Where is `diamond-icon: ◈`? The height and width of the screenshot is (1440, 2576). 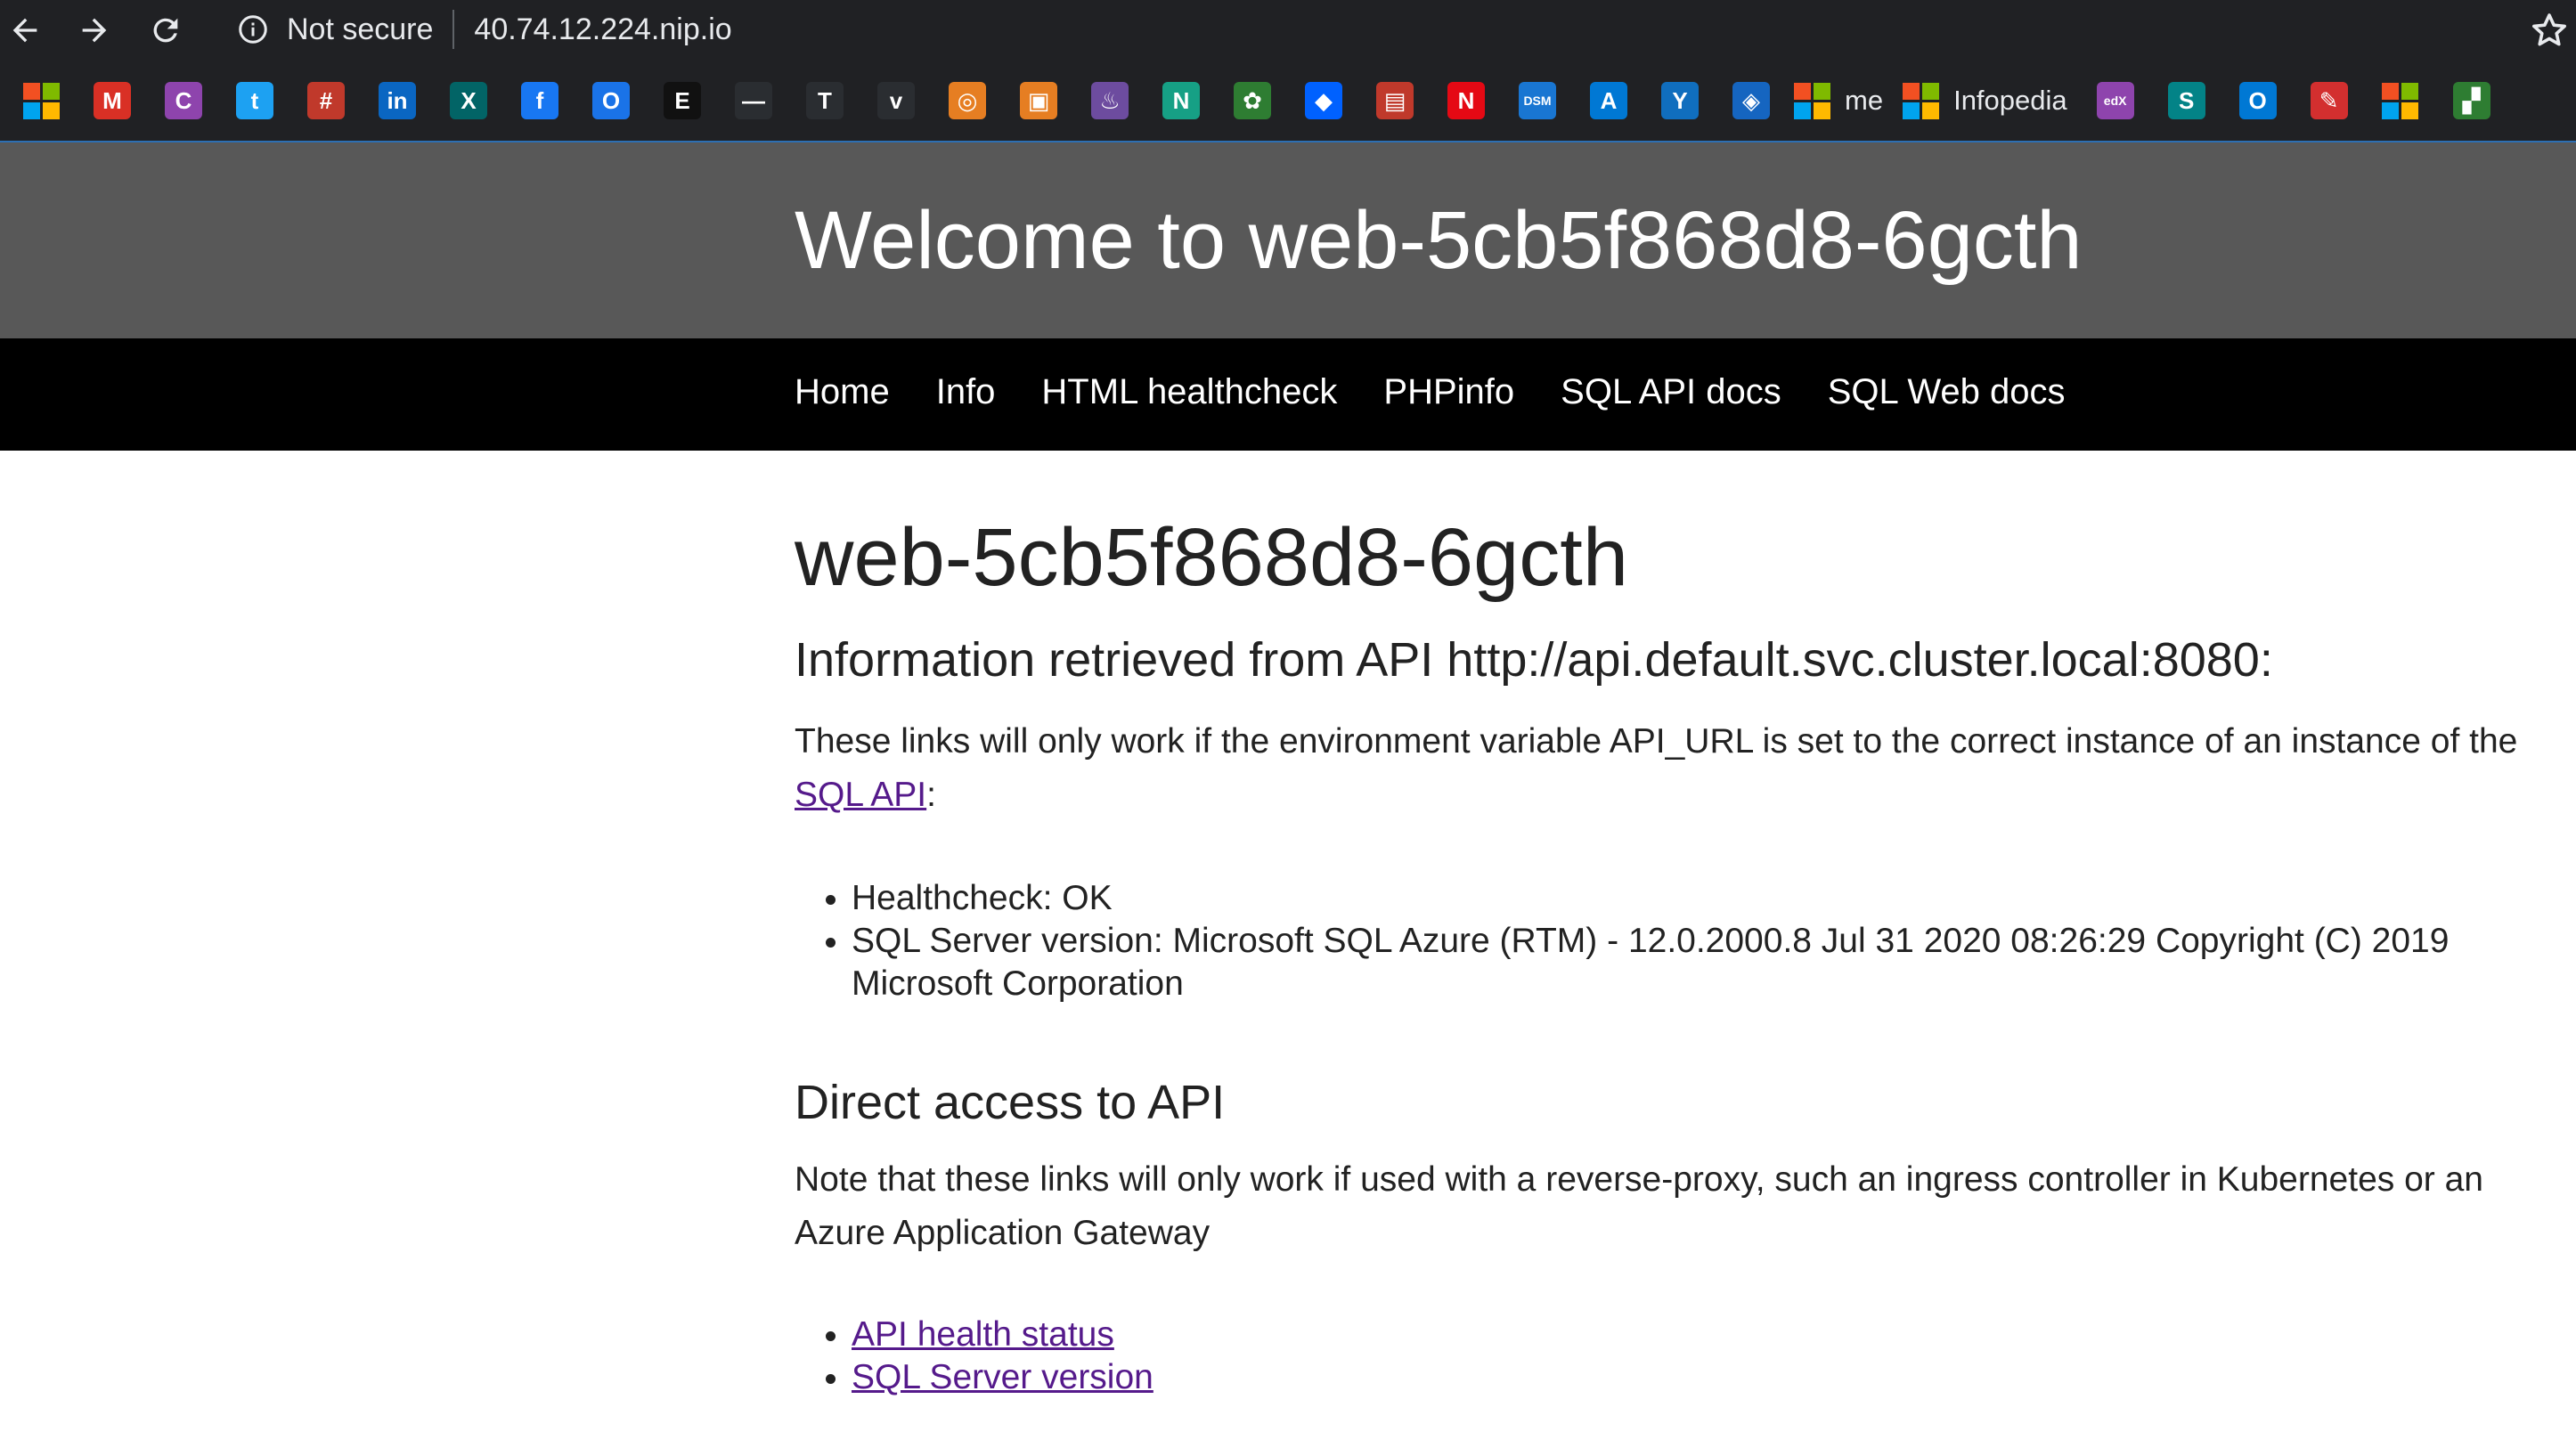
diamond-icon: ◈ is located at coordinates (1751, 100).